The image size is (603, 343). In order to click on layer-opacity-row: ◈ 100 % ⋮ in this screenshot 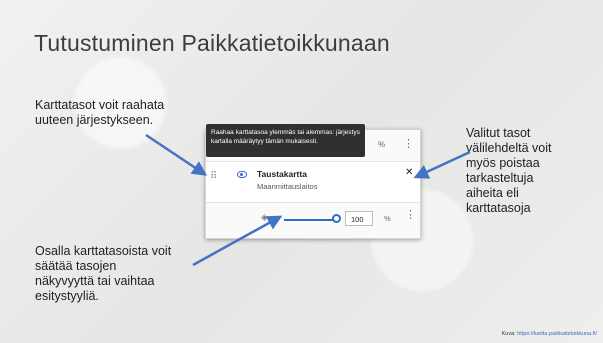, I will do `click(313, 220)`.